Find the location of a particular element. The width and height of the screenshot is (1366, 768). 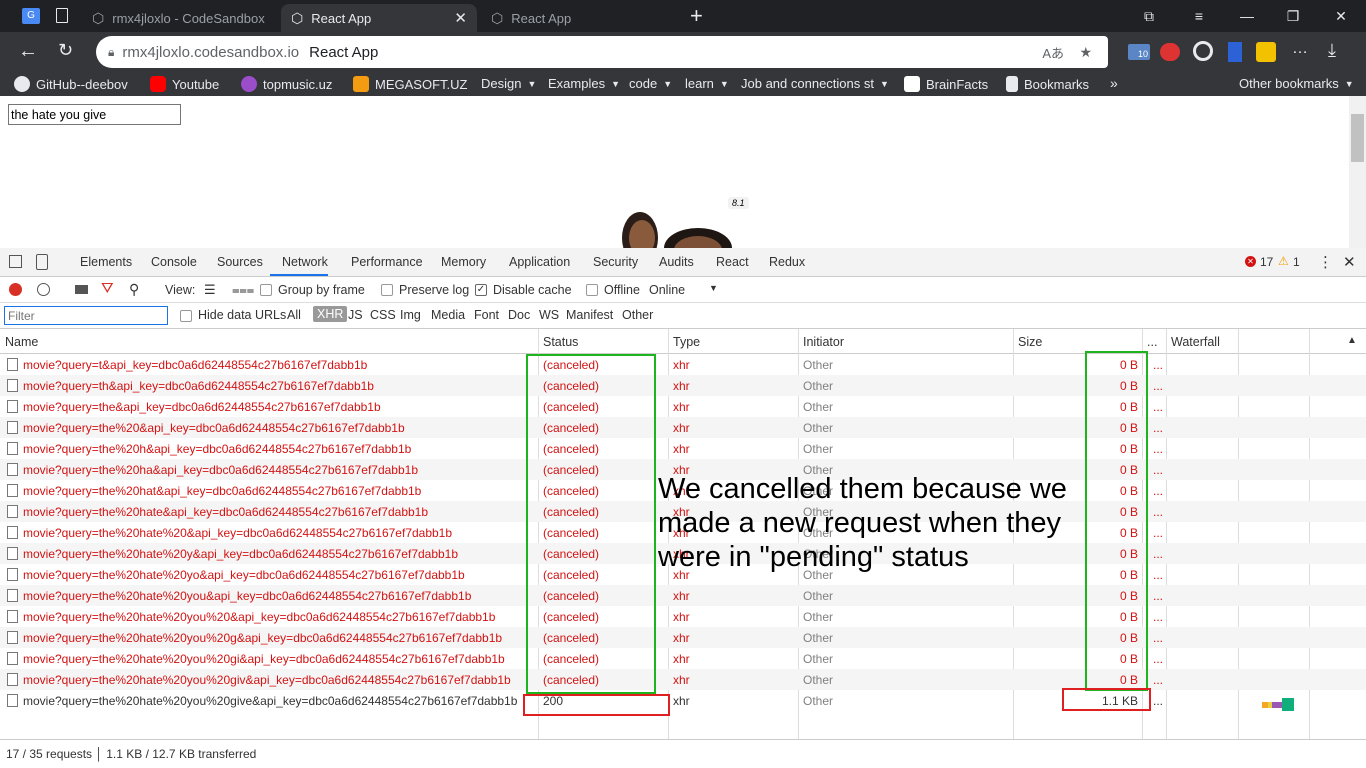

clear-icon is located at coordinates (43, 289).